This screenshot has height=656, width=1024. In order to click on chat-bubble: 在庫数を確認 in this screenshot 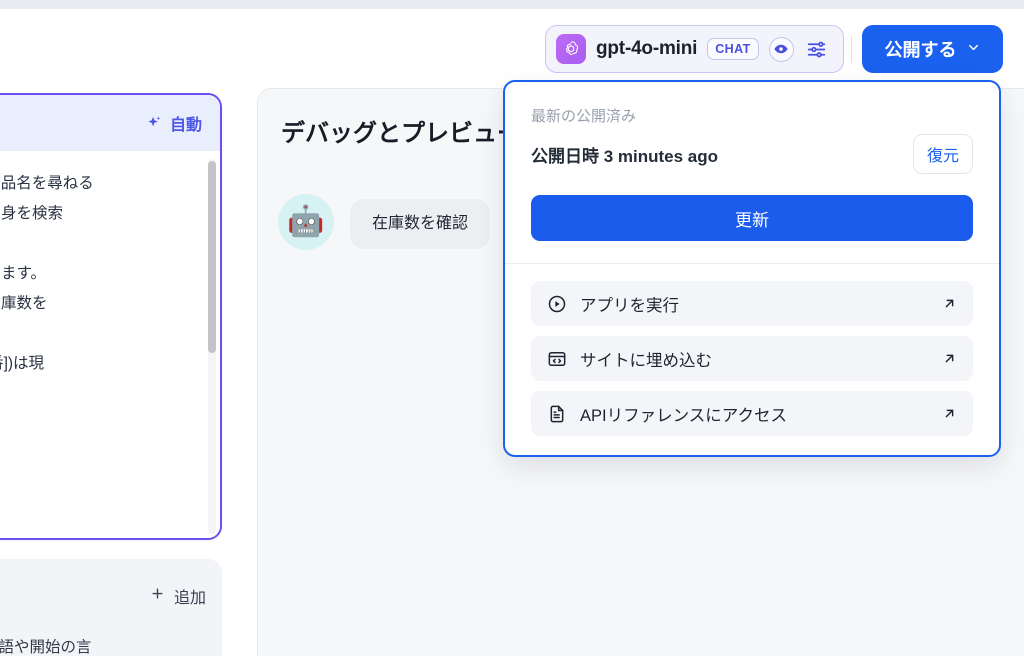, I will do `click(420, 224)`.